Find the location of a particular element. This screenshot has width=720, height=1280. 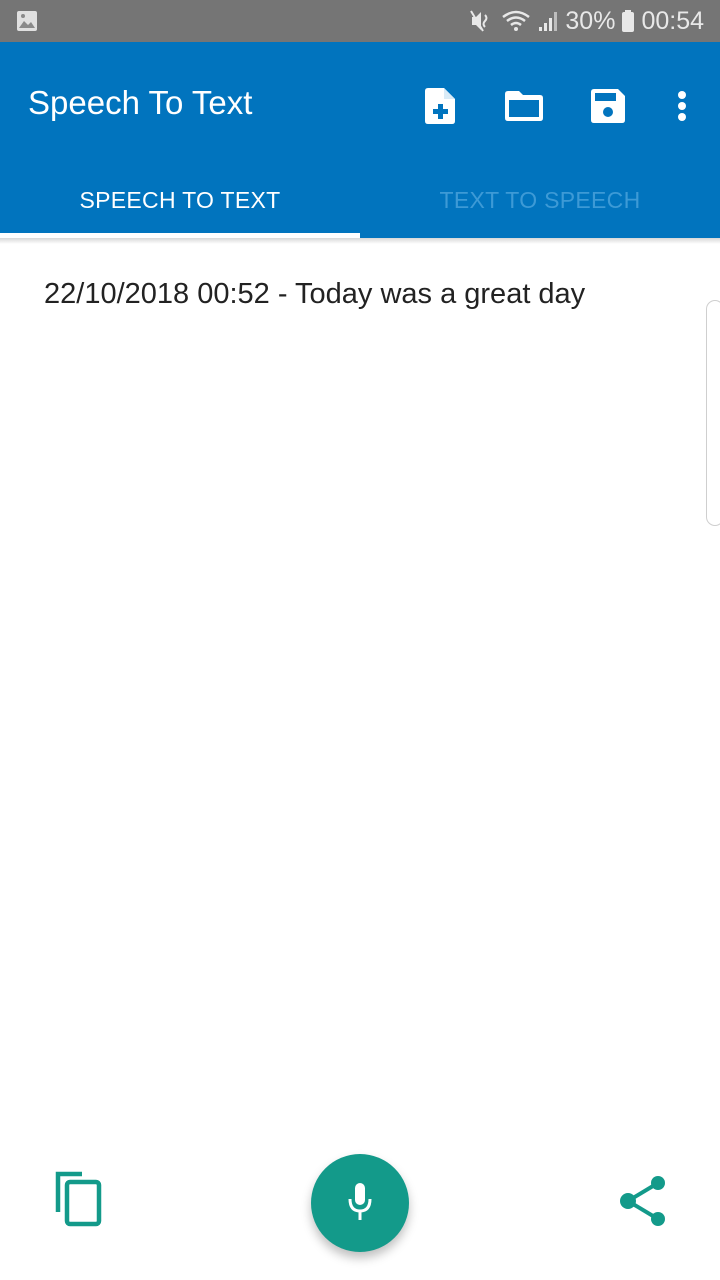

tab-bar: SPEECH TO TEXT TEXT TO SPEECH is located at coordinates (360, 200).